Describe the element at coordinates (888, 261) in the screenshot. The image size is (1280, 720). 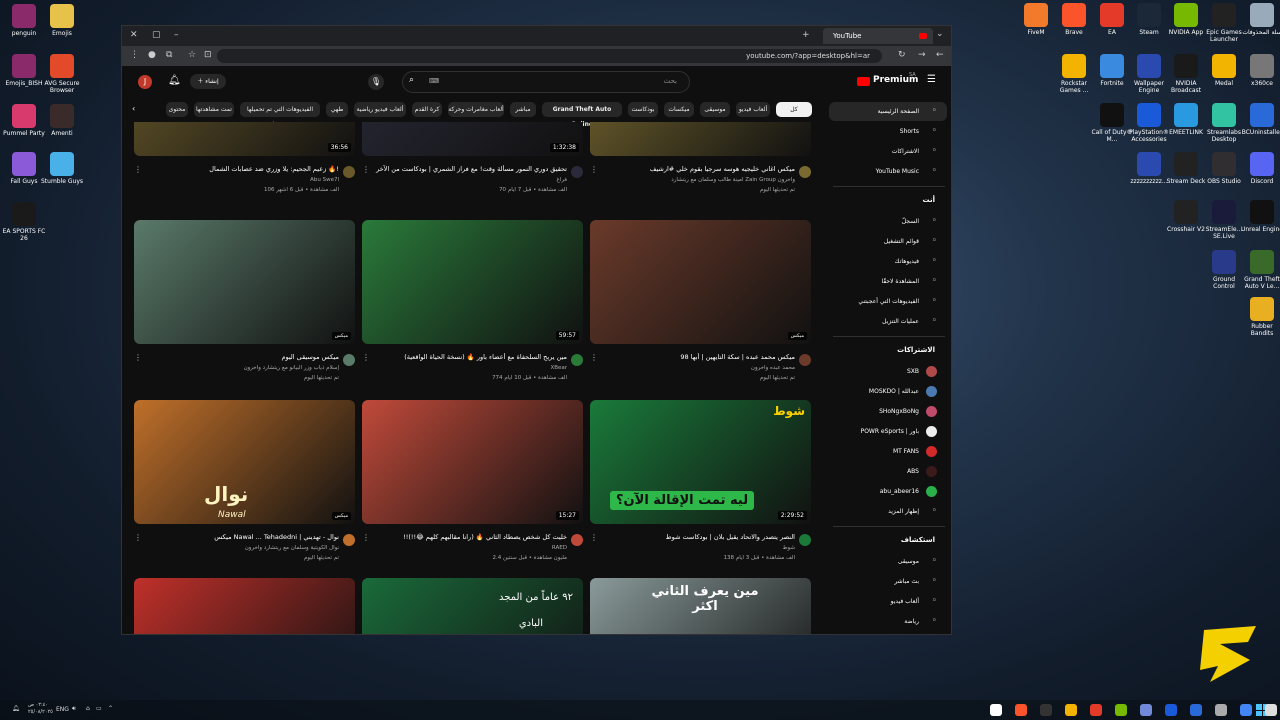
I see `sidebar-item: فيديوهاتك ◦` at that location.